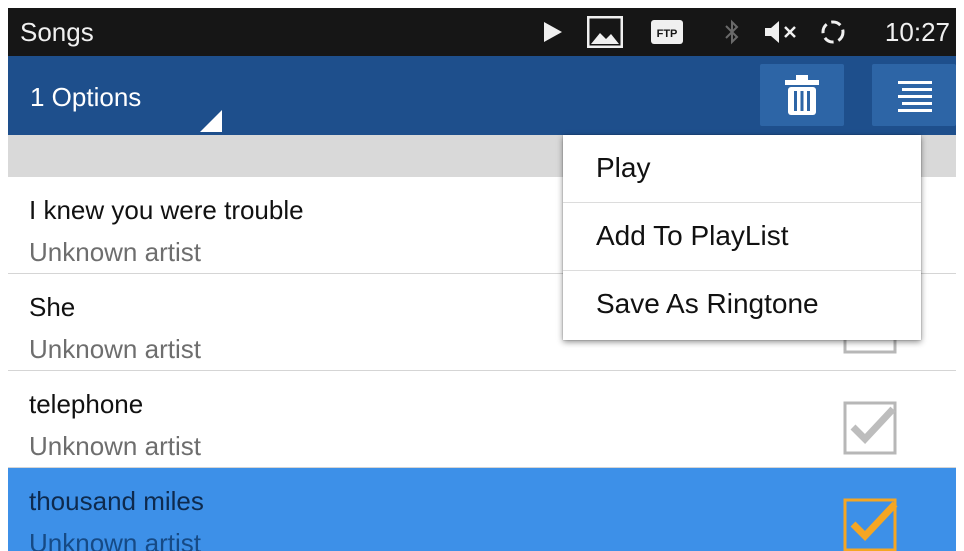  Describe the element at coordinates (917, 32) in the screenshot. I see `status-bar-time: 10:27` at that location.